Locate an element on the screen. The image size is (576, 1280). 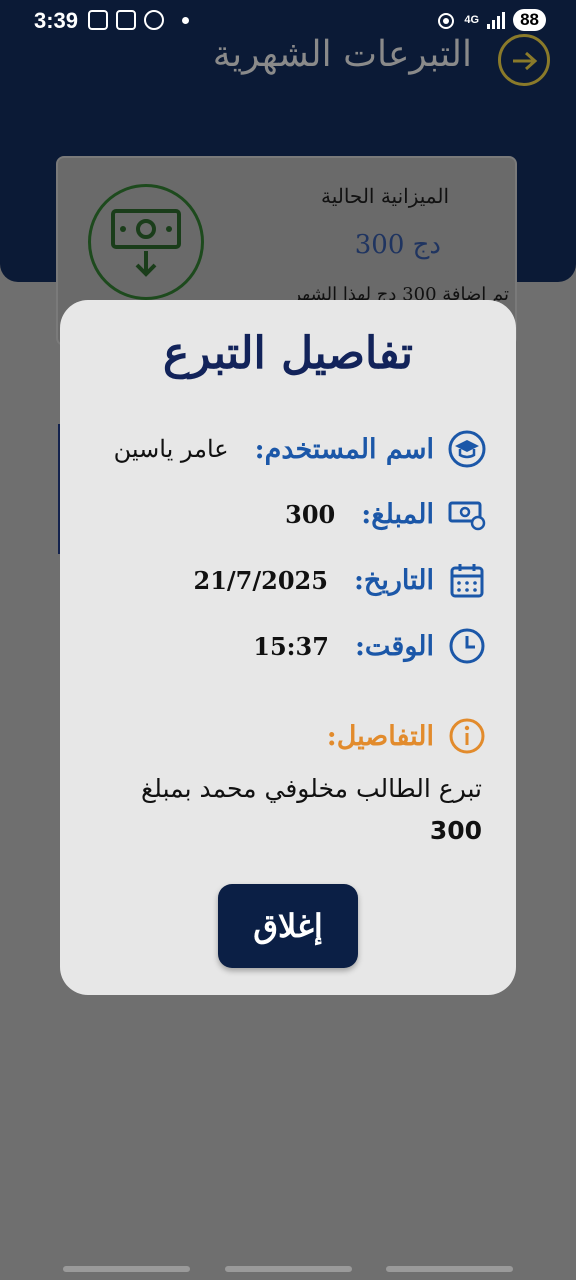
chat-icon is located at coordinates (154, 20).